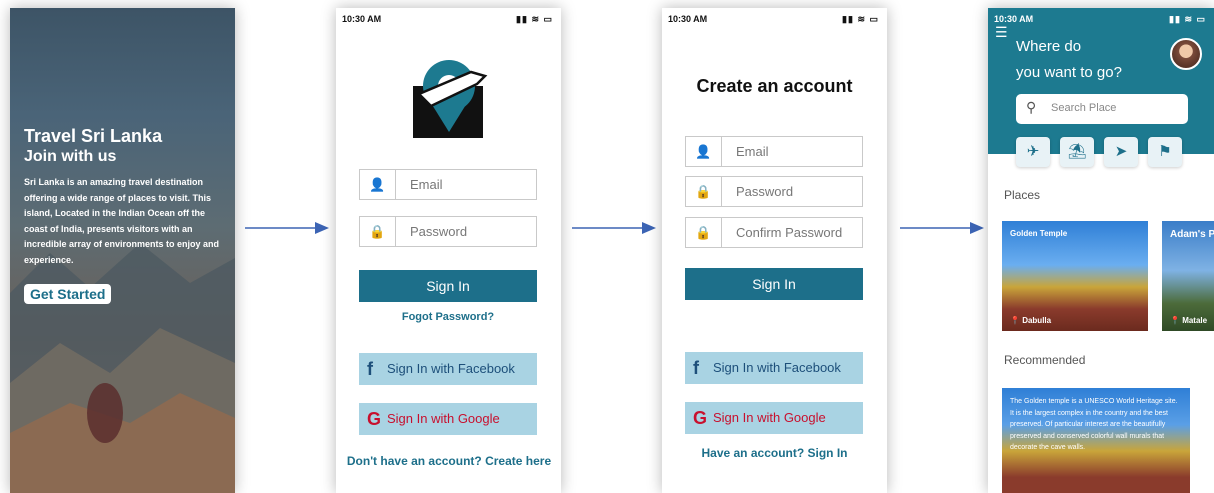 Image resolution: width=1214 pixels, height=493 pixels. Describe the element at coordinates (1195, 320) in the screenshot. I see `place-location-text: Matale` at that location.